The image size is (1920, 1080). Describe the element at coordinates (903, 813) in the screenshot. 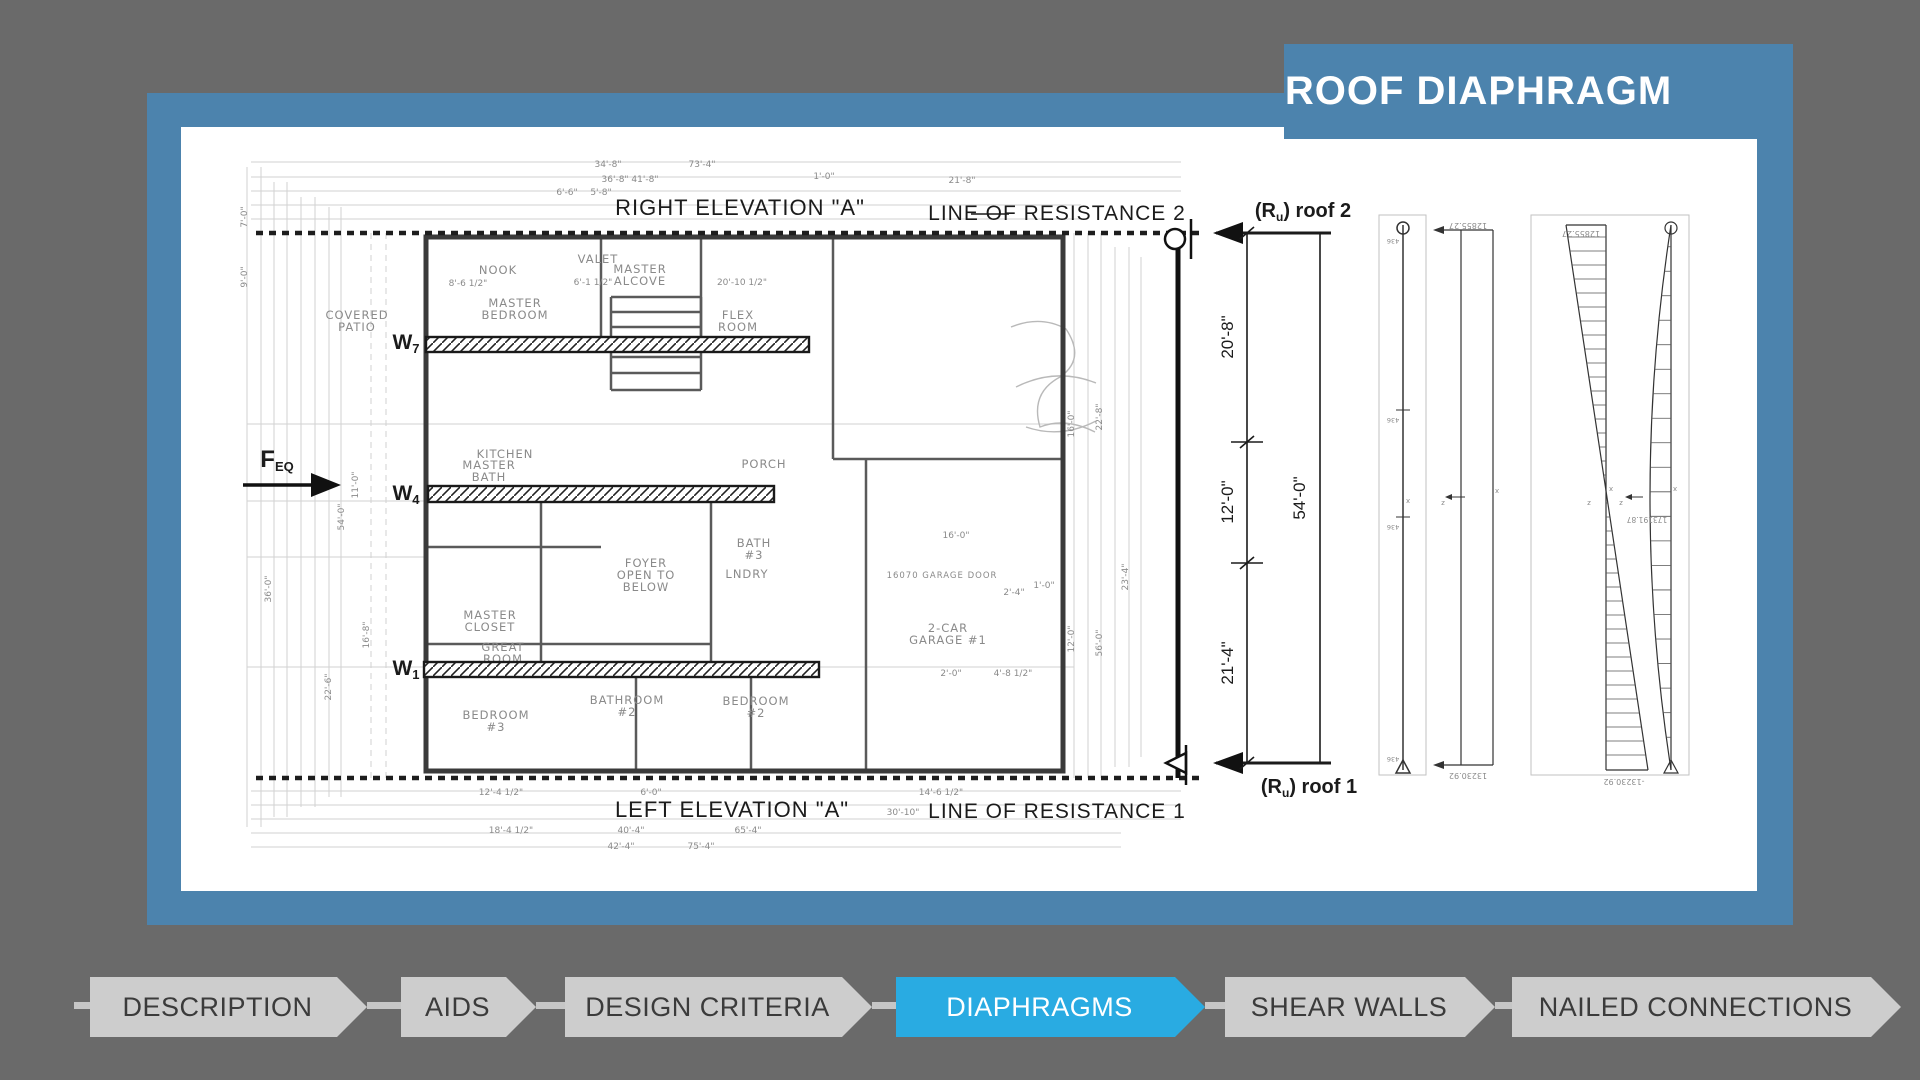

I see `dimension-label: 30'-10"` at that location.